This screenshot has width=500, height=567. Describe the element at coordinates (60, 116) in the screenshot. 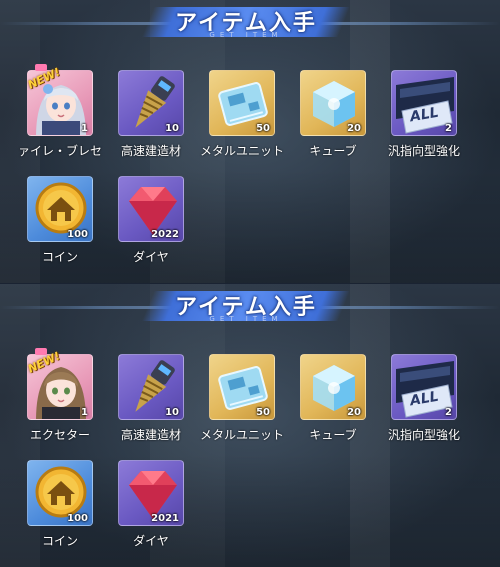

I see `item-character: 1 NEW! ァイレ・ブレセ` at that location.